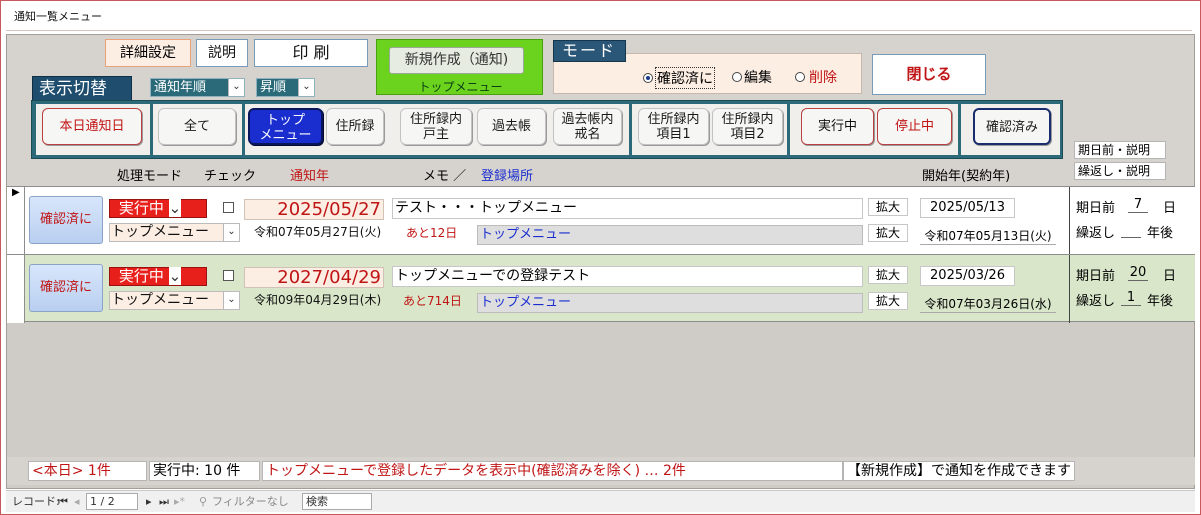 The height and width of the screenshot is (515, 1201). Describe the element at coordinates (507, 176) in the screenshot. I see `col-place: 登録場所` at that location.